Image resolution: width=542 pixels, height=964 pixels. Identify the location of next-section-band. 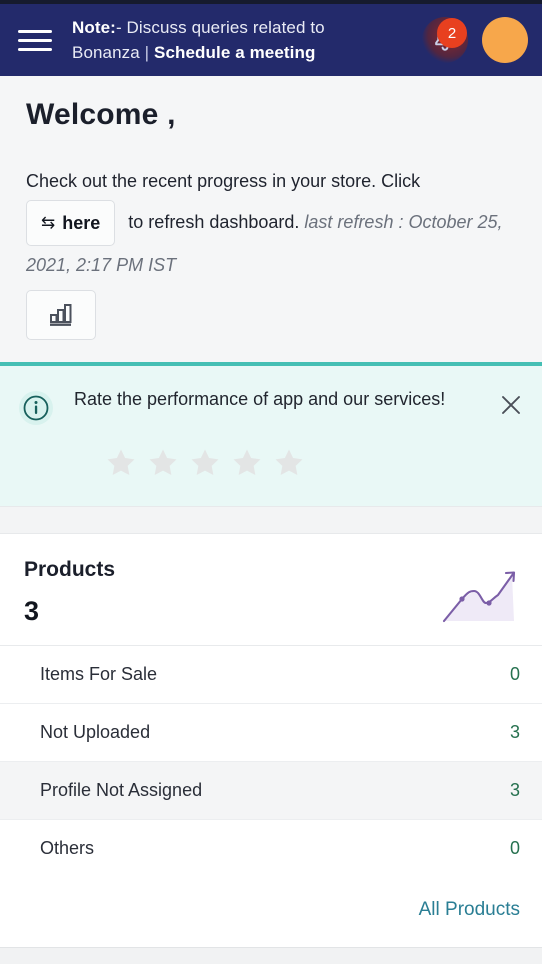
(271, 955).